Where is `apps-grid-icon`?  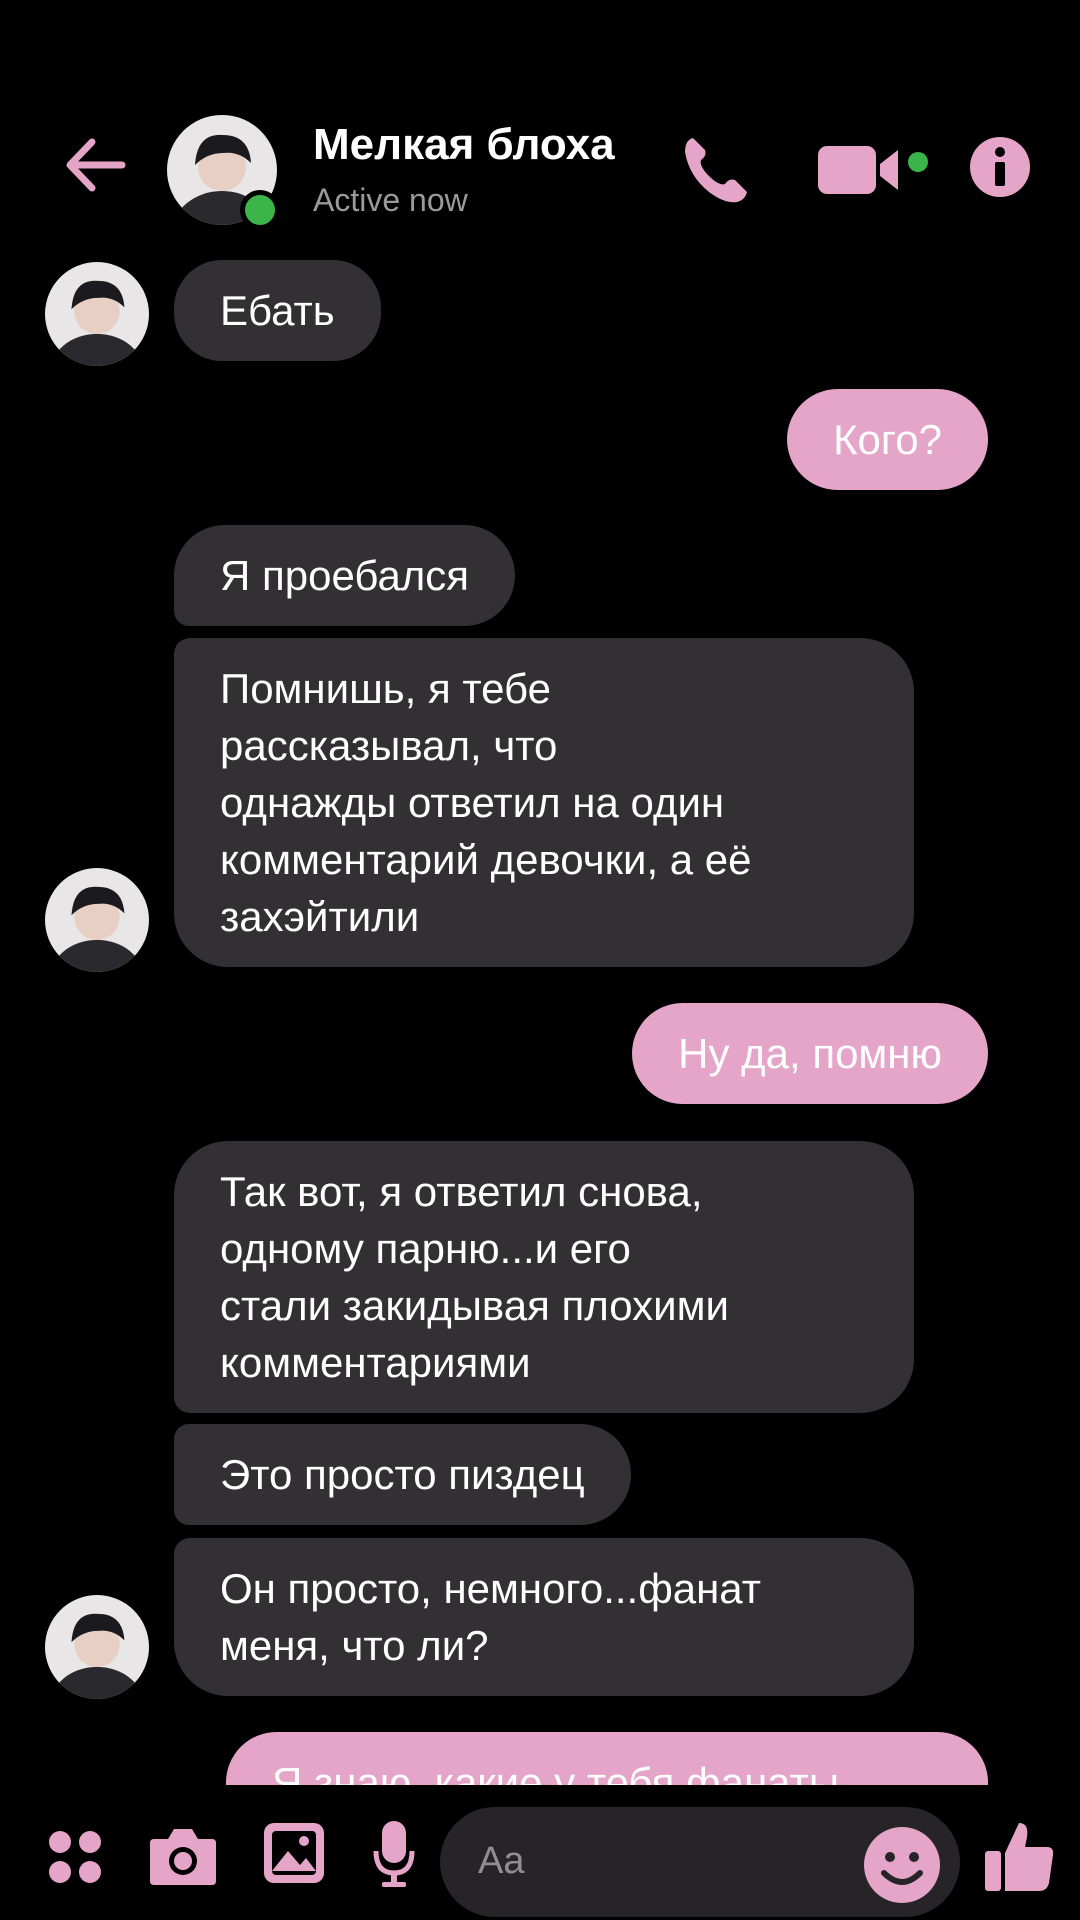
apps-grid-icon is located at coordinates (75, 1857).